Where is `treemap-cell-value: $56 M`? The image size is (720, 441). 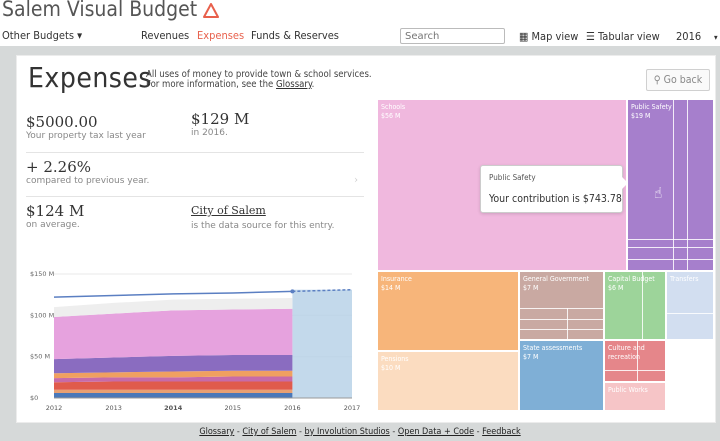
treemap-cell-value: $56 M is located at coordinates (391, 116).